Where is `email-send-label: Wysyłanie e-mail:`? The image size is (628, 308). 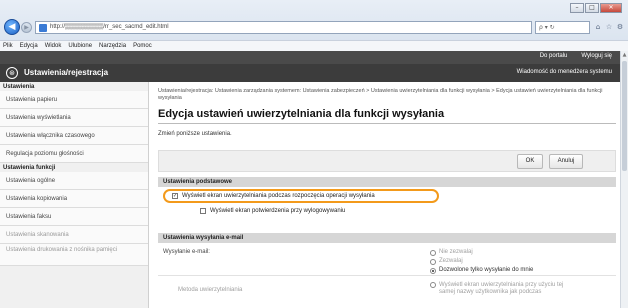
email-send-label: Wysyłanie e-mail: is located at coordinates (186, 252).